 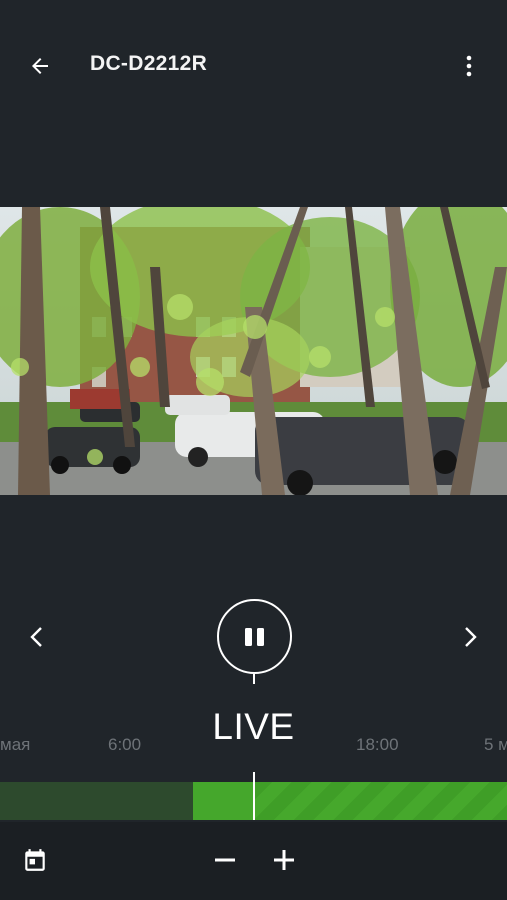 I want to click on calendar-icon, so click(x=35, y=860).